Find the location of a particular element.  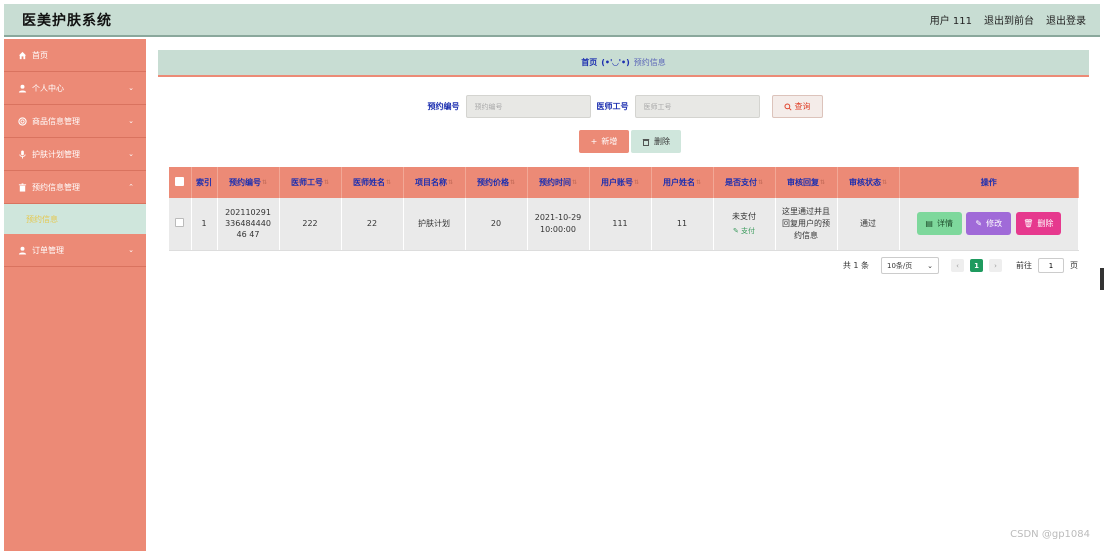

sidebar-item-label: 首页 is located at coordinates (40, 55).